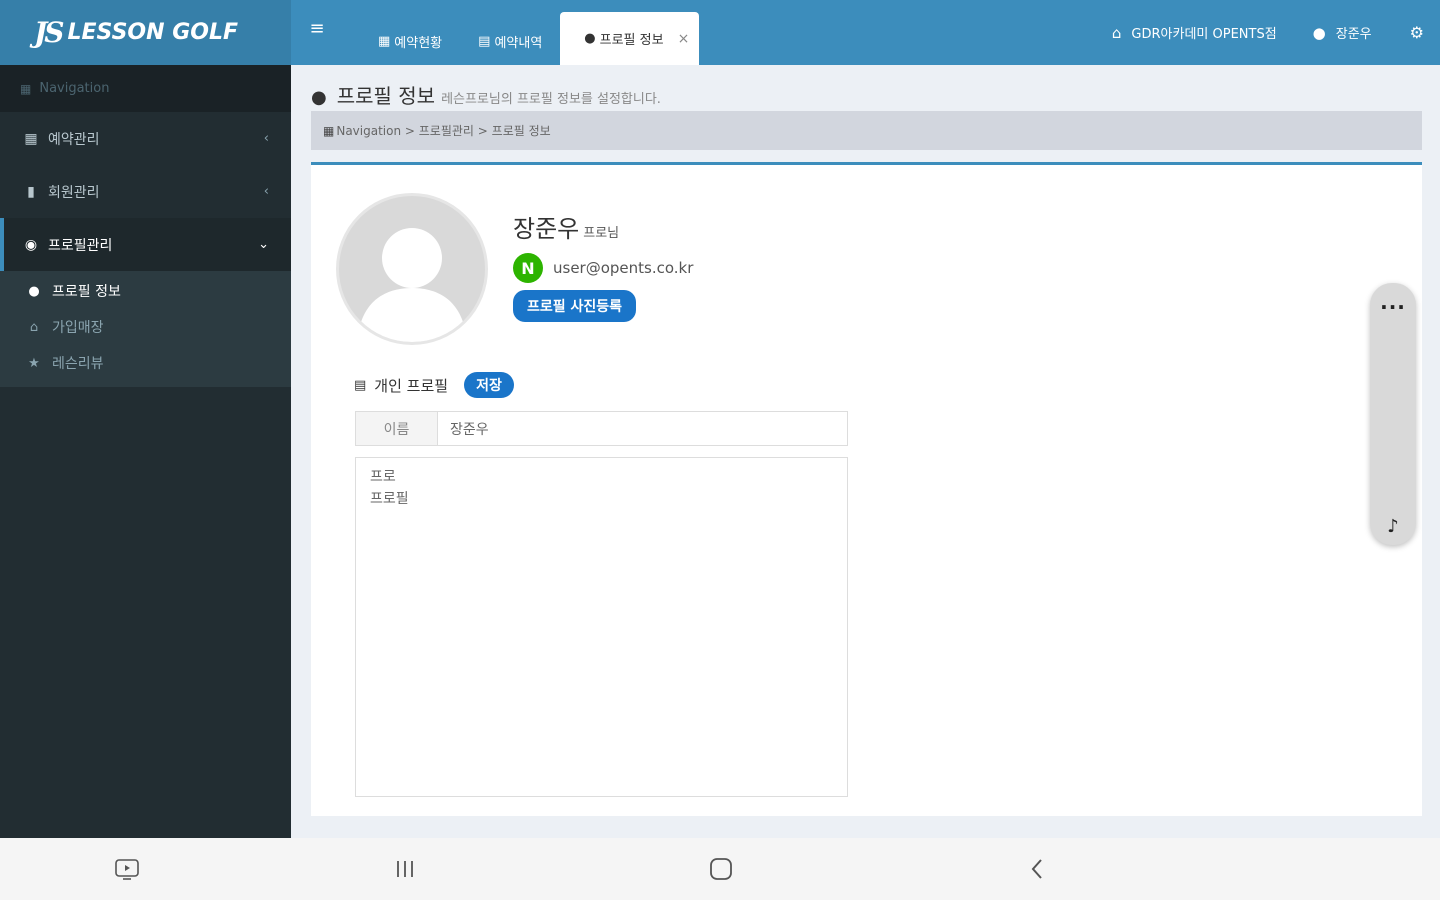 The image size is (1440, 900). I want to click on breadcrumb-item: 프로필관리, so click(446, 130).